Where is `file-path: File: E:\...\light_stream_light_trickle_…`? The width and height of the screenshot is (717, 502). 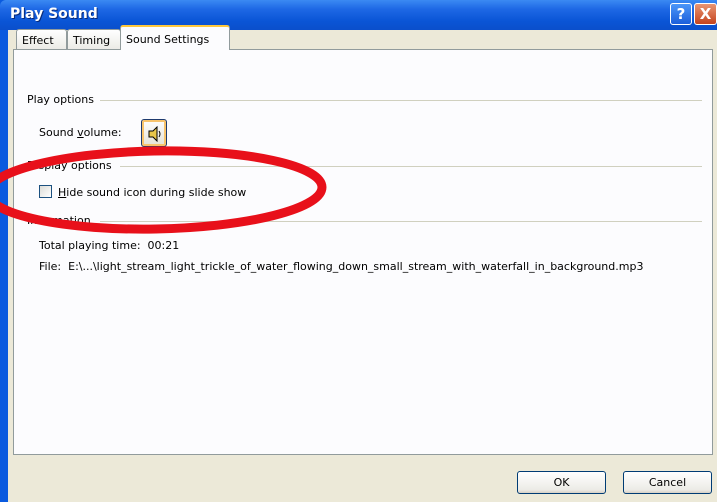 file-path: File: E:\...\light_stream_light_trickle_… is located at coordinates (341, 266).